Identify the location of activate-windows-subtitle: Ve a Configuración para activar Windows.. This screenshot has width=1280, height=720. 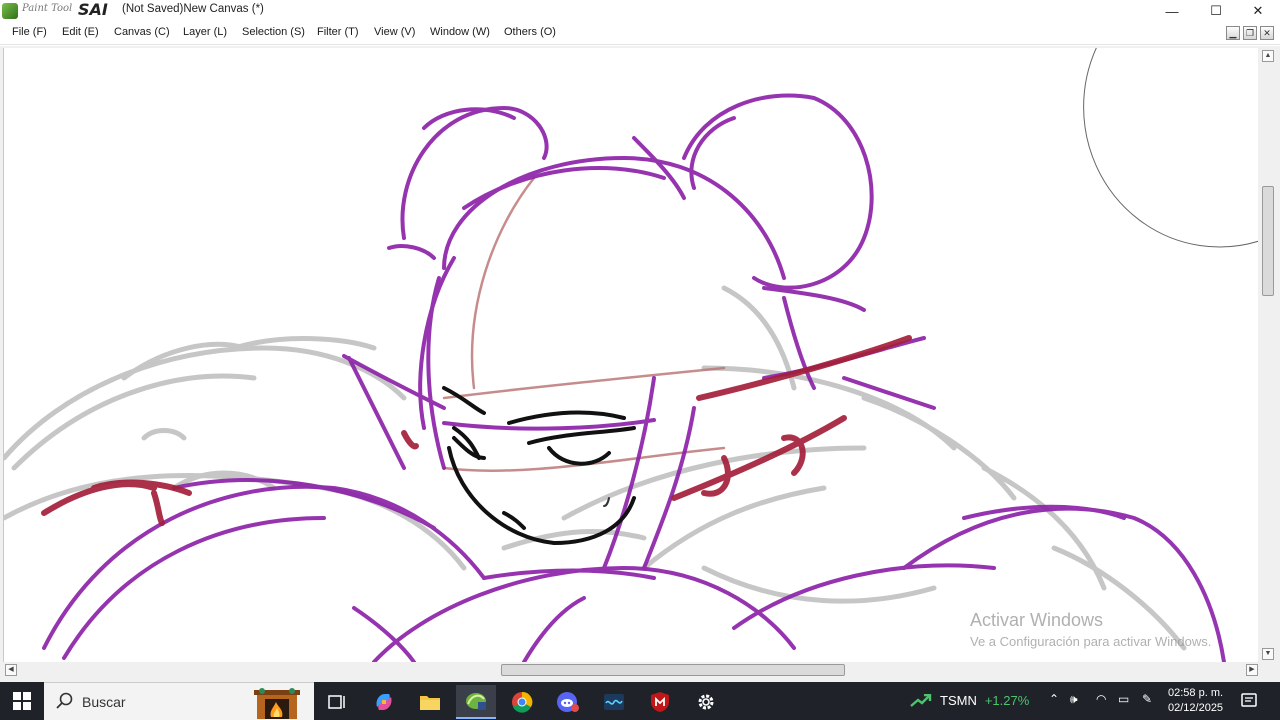
(1091, 641).